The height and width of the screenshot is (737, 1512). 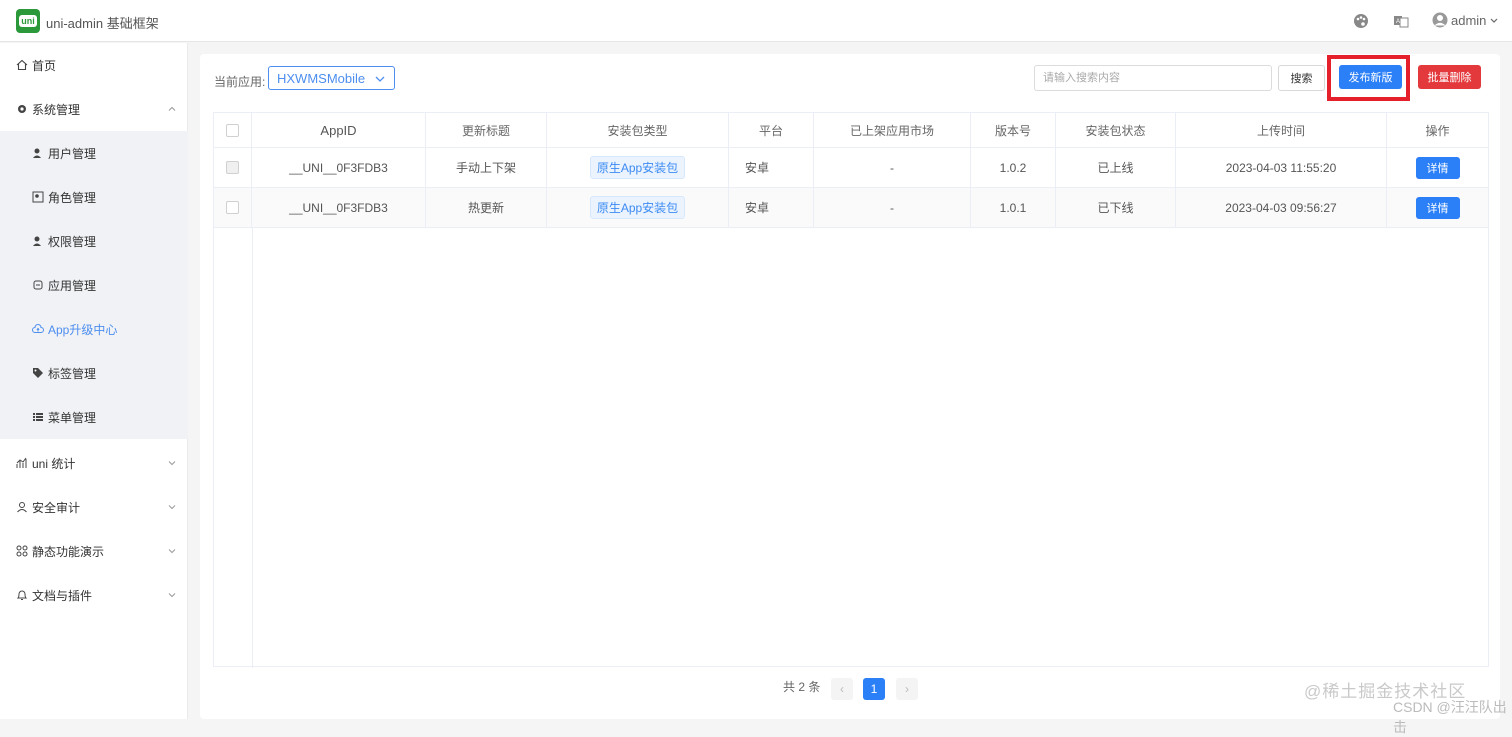 What do you see at coordinates (94, 109) in the screenshot?
I see `sidebar-item-system: 系统管理` at bounding box center [94, 109].